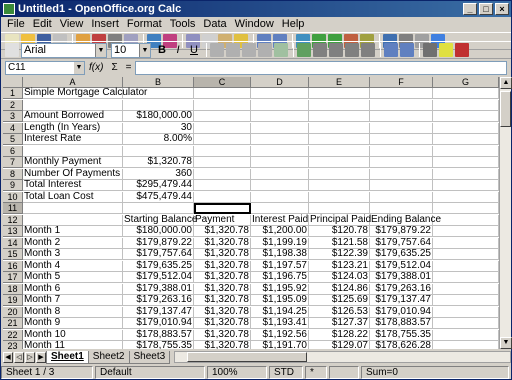 The image size is (512, 380). What do you see at coordinates (222, 208) in the screenshot?
I see `active-cell` at bounding box center [222, 208].